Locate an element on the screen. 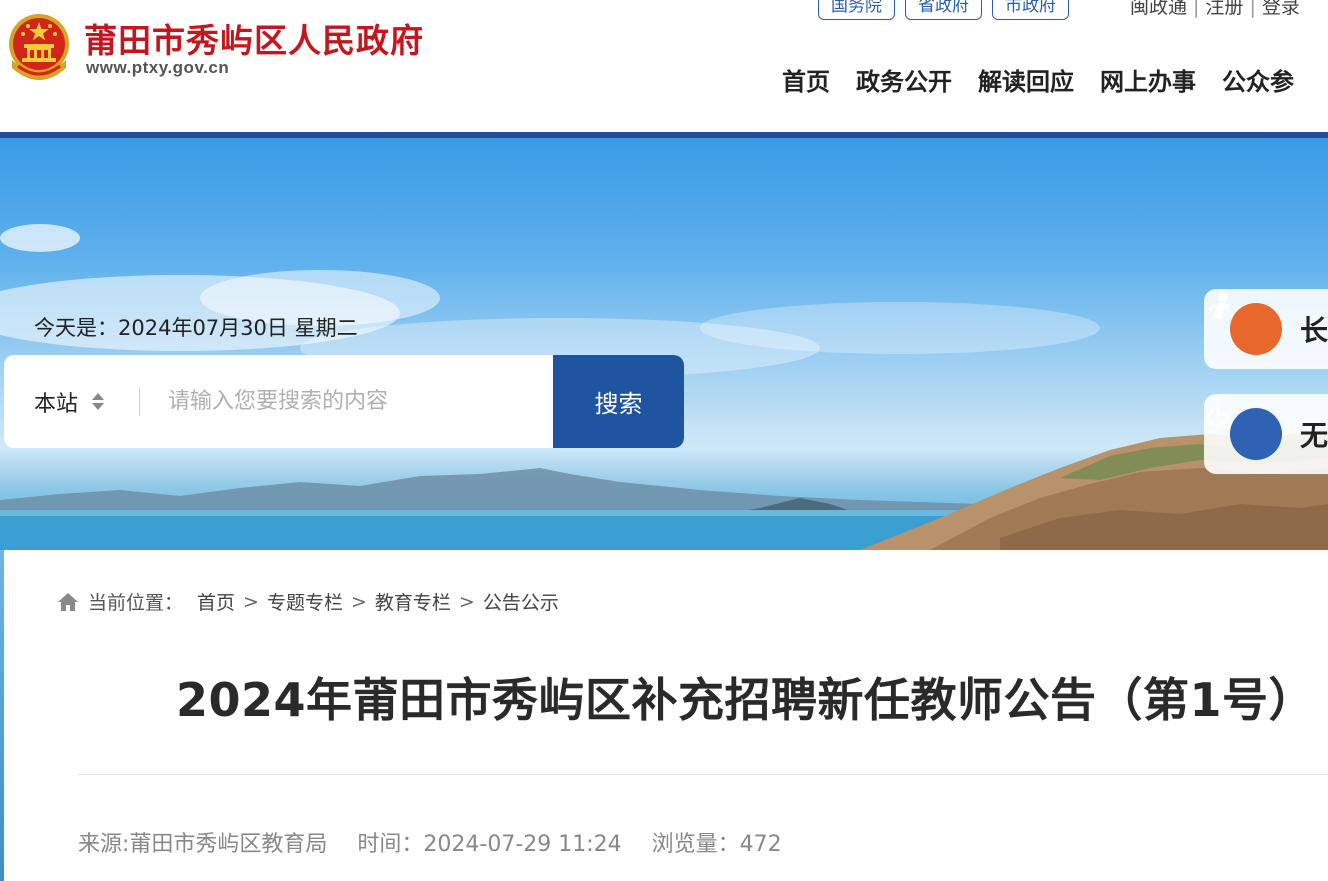 Image resolution: width=1328 pixels, height=881 pixels. side-tab-elder-mode: 长 is located at coordinates (1266, 329).